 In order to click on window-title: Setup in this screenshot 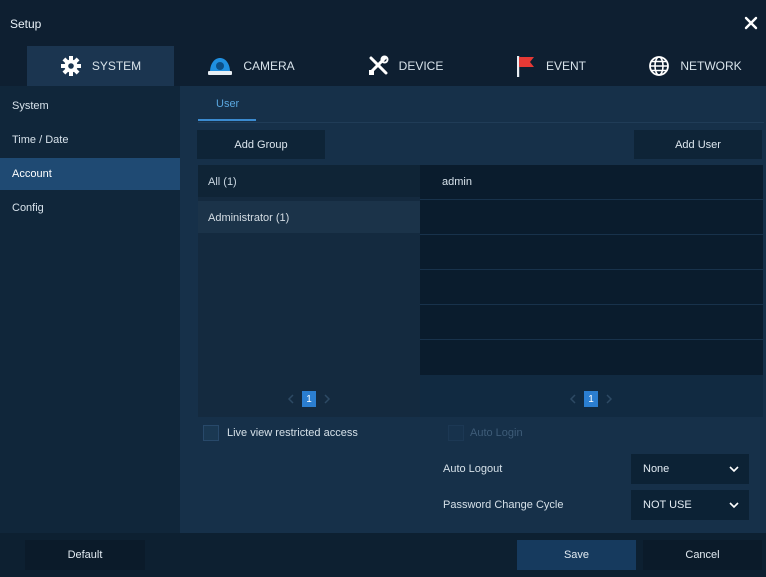, I will do `click(26, 24)`.